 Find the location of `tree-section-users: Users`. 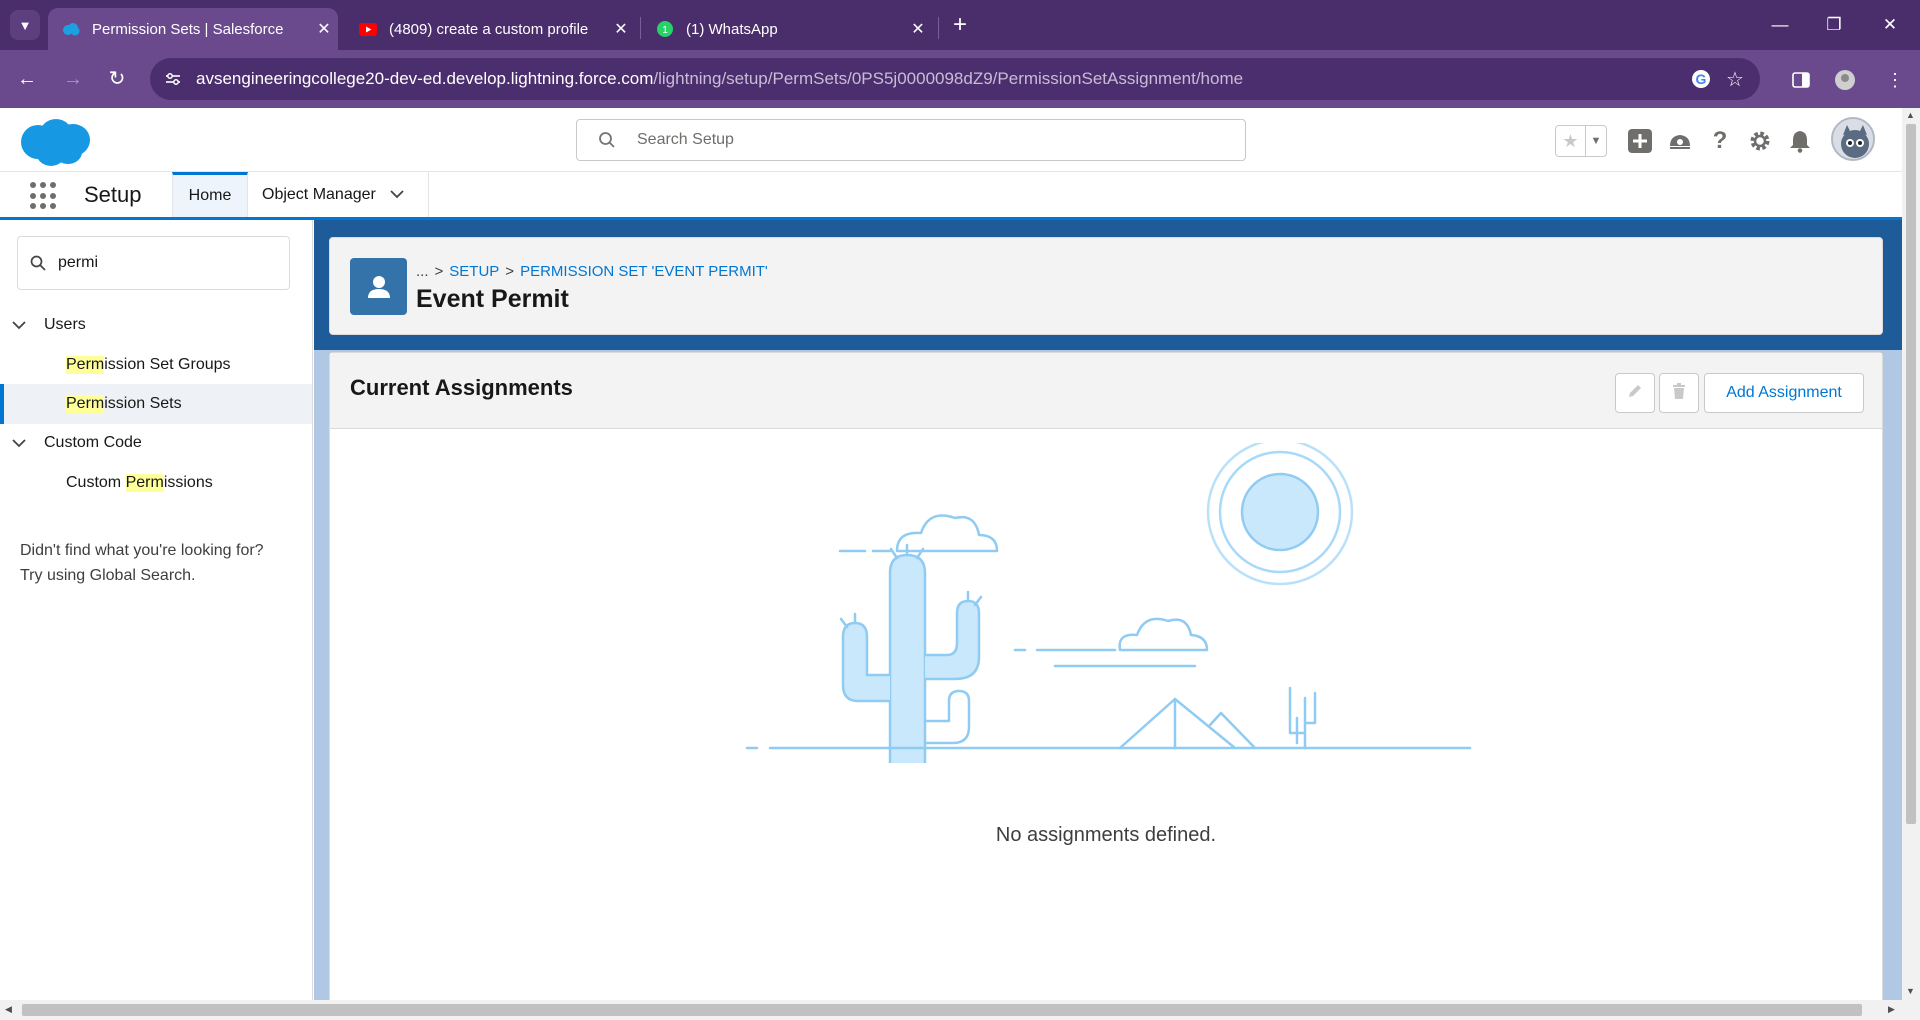

tree-section-users: Users is located at coordinates (49, 325).